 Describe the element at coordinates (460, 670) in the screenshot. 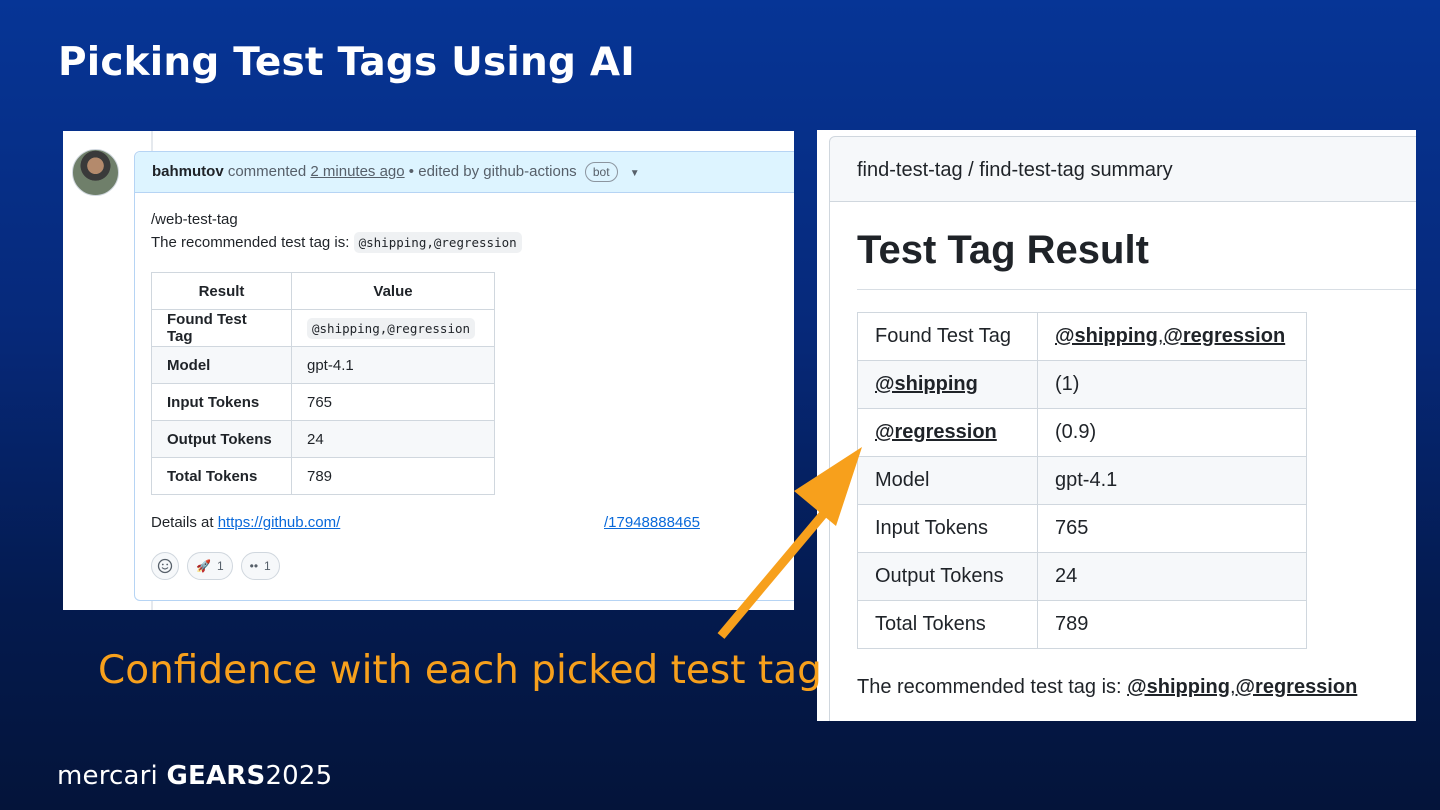

I see `annotation-text: Confidence with each picked test tag` at that location.